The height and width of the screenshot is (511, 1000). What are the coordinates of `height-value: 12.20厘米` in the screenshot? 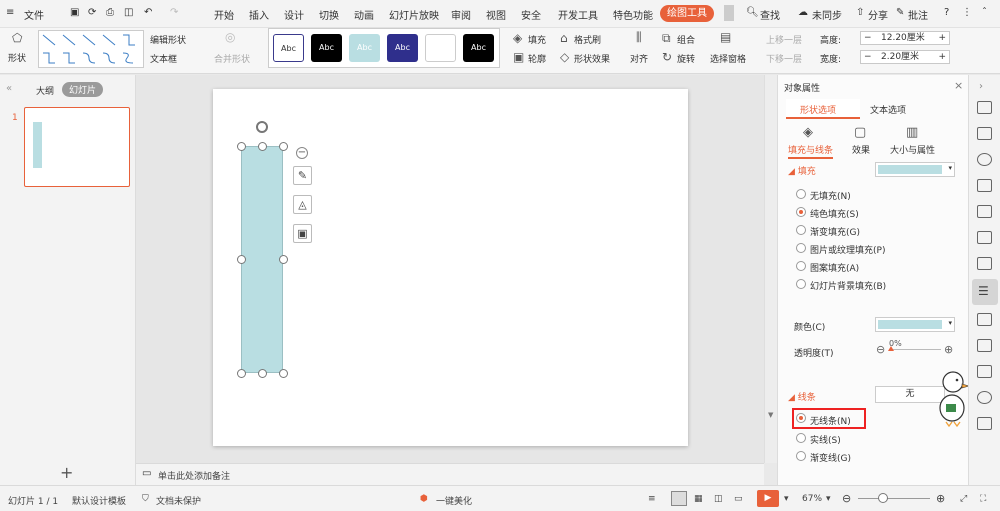 It's located at (903, 38).